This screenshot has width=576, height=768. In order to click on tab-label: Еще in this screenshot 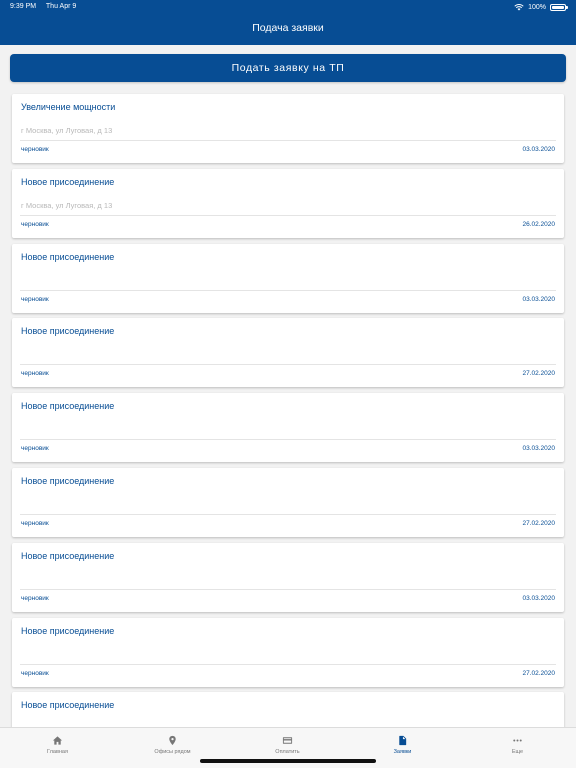, I will do `click(517, 752)`.